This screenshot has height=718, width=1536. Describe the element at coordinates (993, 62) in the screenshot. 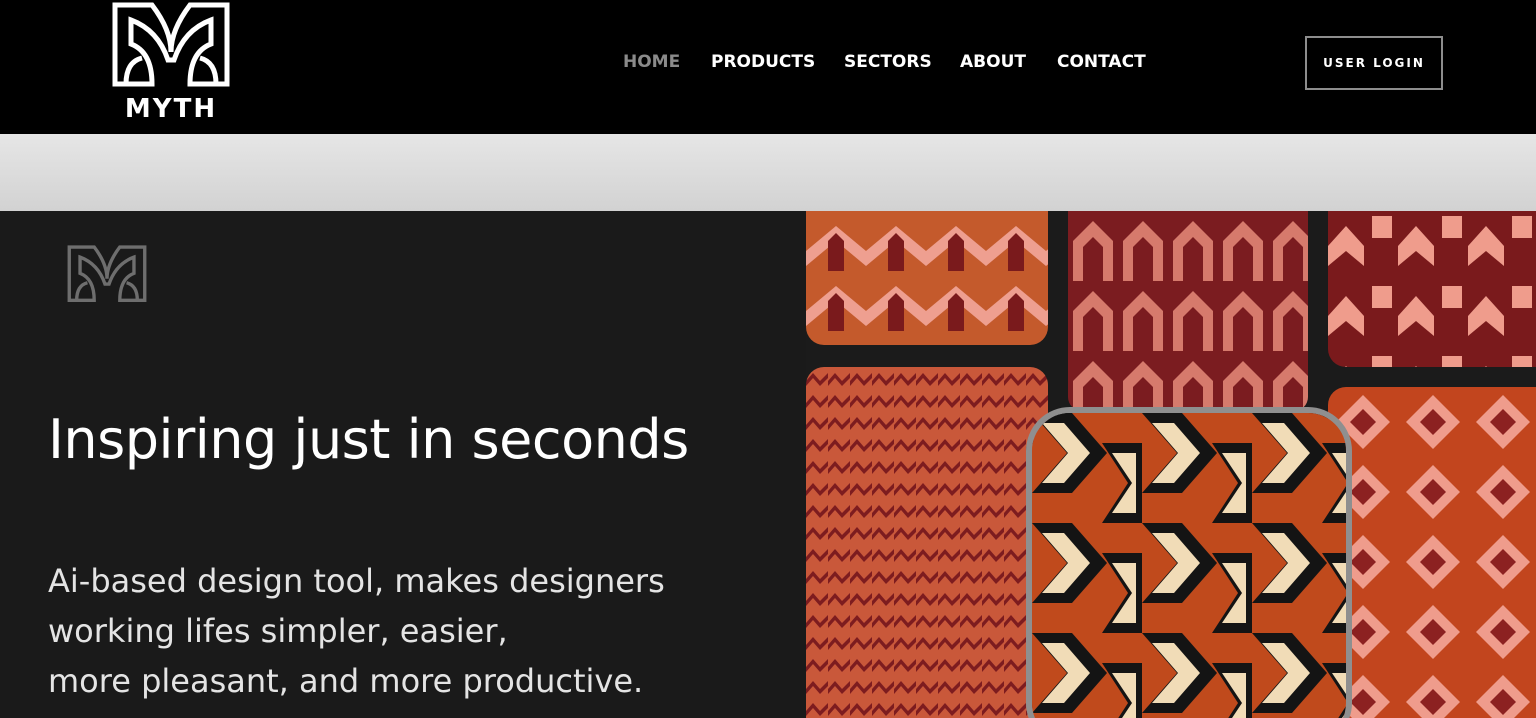

I see `nav-about: ABOUT` at that location.